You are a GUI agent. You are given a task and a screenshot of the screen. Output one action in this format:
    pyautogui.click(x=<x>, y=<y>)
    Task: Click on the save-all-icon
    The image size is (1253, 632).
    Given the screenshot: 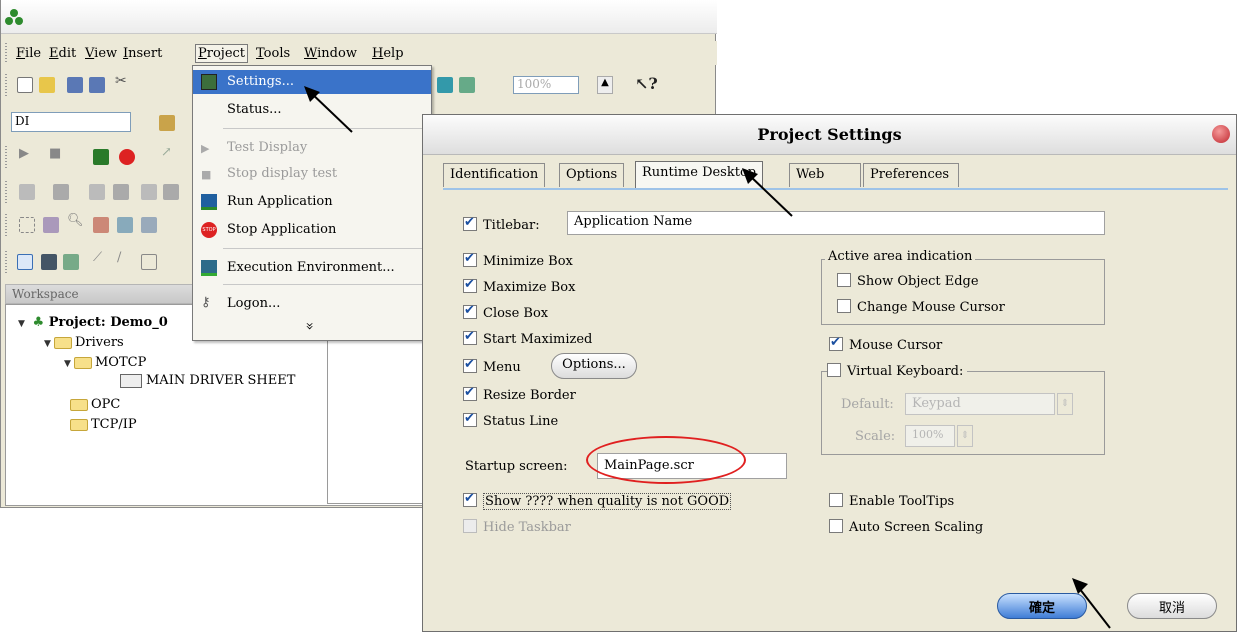 What is the action you would take?
    pyautogui.click(x=97, y=85)
    